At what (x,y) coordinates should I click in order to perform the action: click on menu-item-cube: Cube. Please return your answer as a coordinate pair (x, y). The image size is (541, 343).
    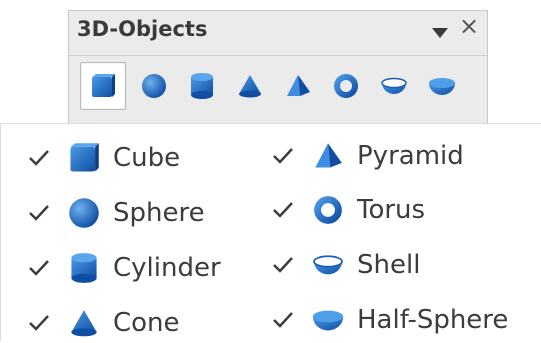
    Looking at the image, I should click on (103, 158).